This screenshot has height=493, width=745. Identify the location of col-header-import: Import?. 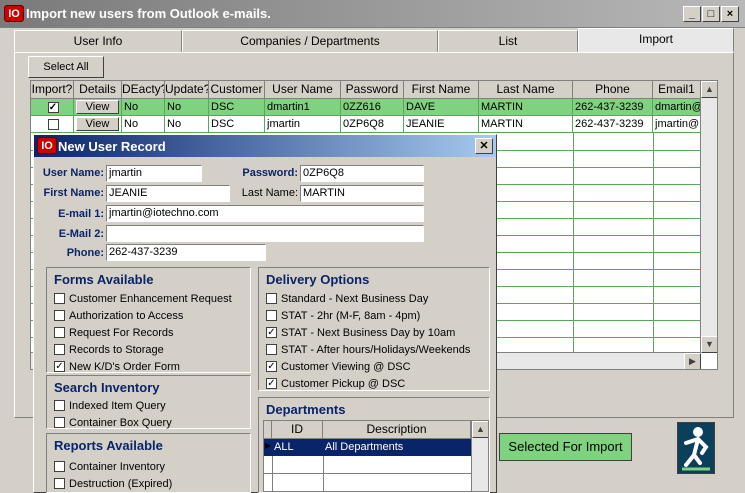
(52, 90).